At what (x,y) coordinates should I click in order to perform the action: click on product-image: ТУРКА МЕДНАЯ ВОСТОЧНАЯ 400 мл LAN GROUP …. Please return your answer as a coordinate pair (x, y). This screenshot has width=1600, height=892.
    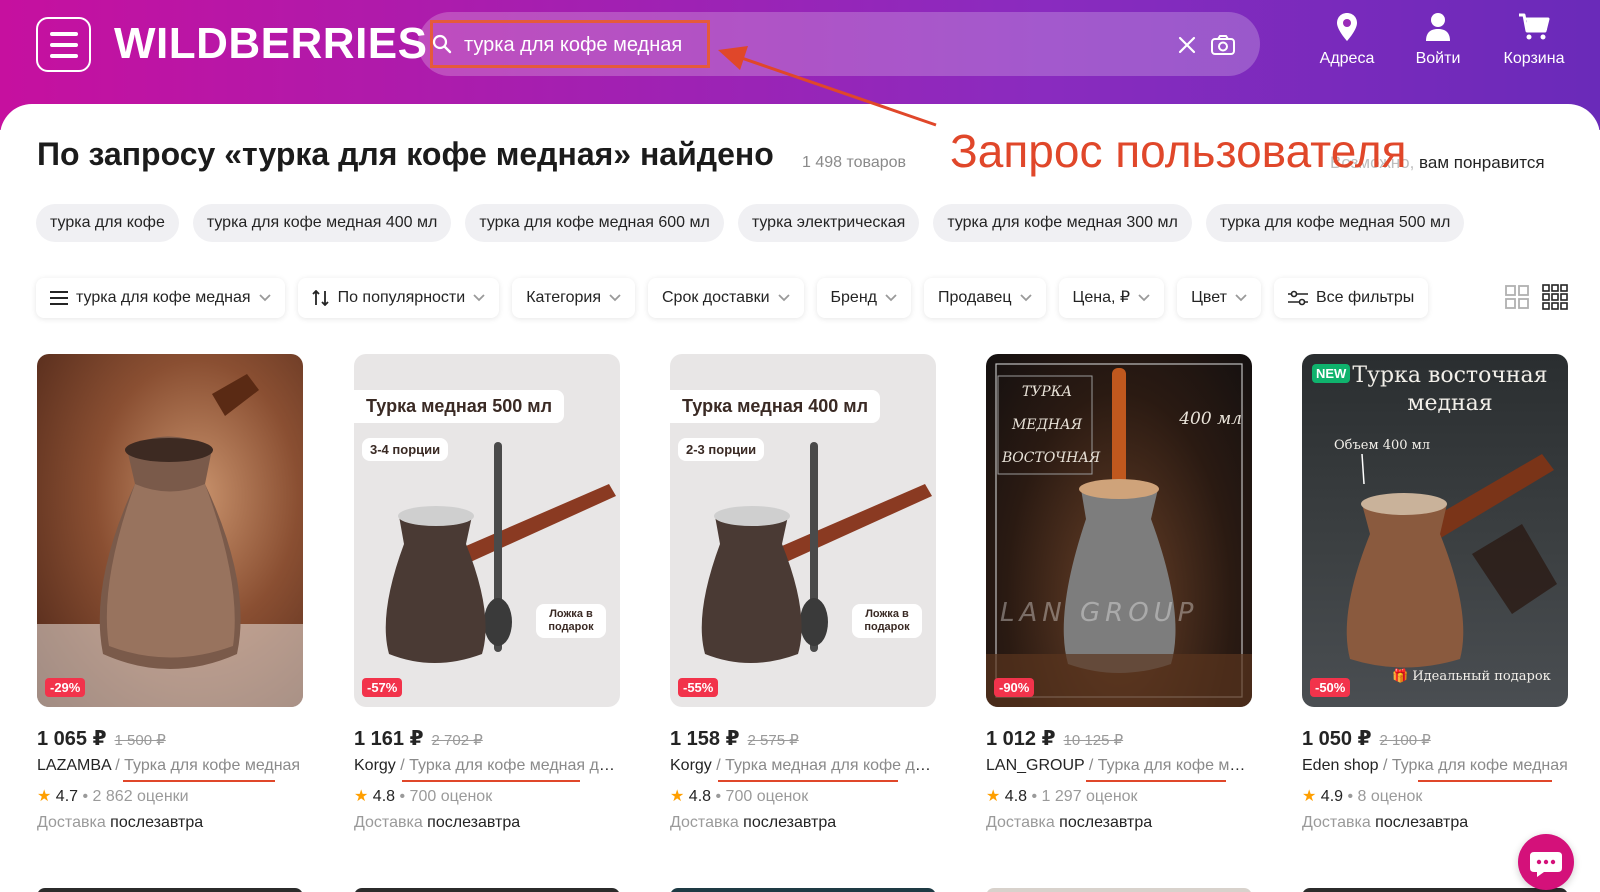
    Looking at the image, I should click on (1119, 530).